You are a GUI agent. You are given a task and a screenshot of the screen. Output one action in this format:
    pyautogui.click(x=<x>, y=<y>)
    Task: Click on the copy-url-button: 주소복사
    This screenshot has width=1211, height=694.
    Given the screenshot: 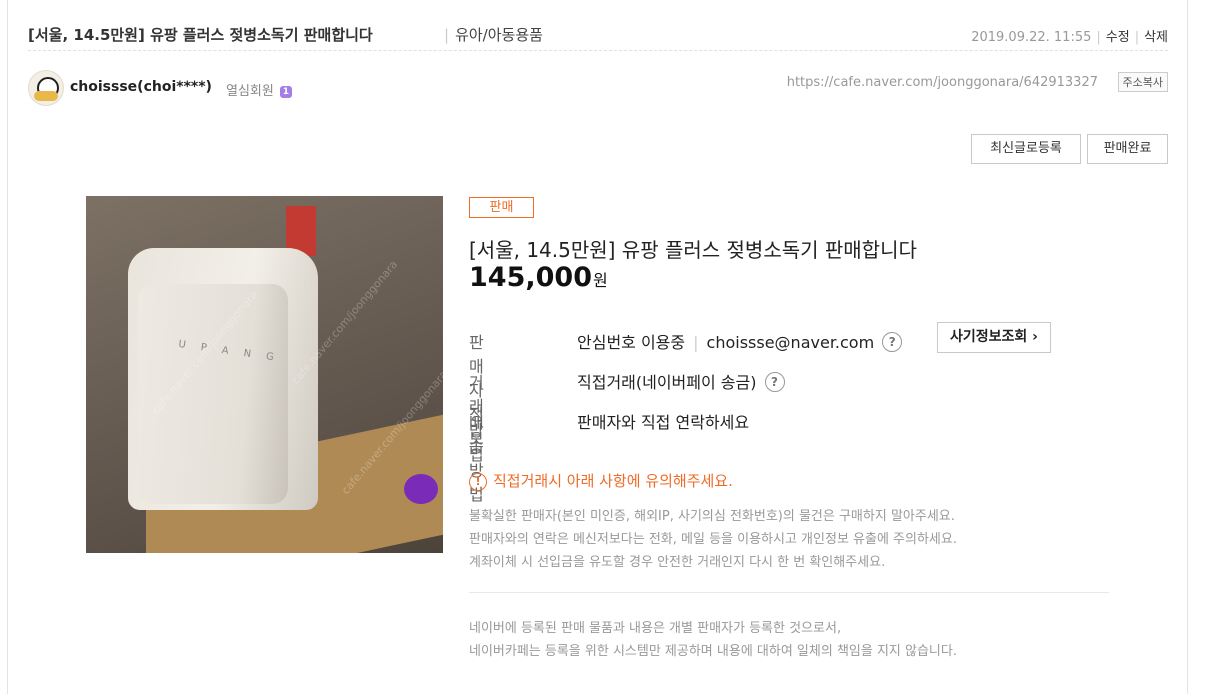 What is the action you would take?
    pyautogui.click(x=1142, y=82)
    